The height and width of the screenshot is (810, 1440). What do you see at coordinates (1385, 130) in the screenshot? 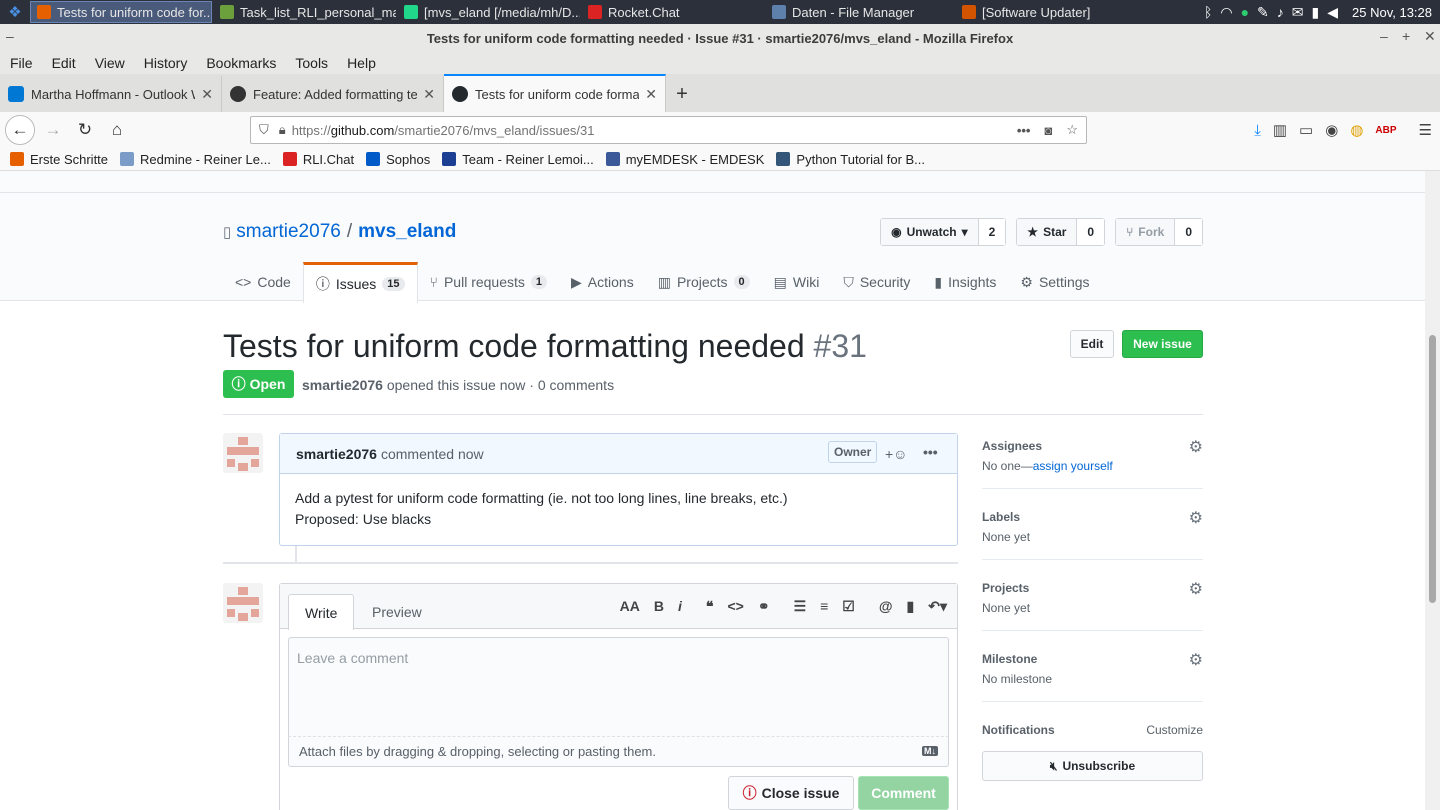
I see `adblock-icon: ABP` at bounding box center [1385, 130].